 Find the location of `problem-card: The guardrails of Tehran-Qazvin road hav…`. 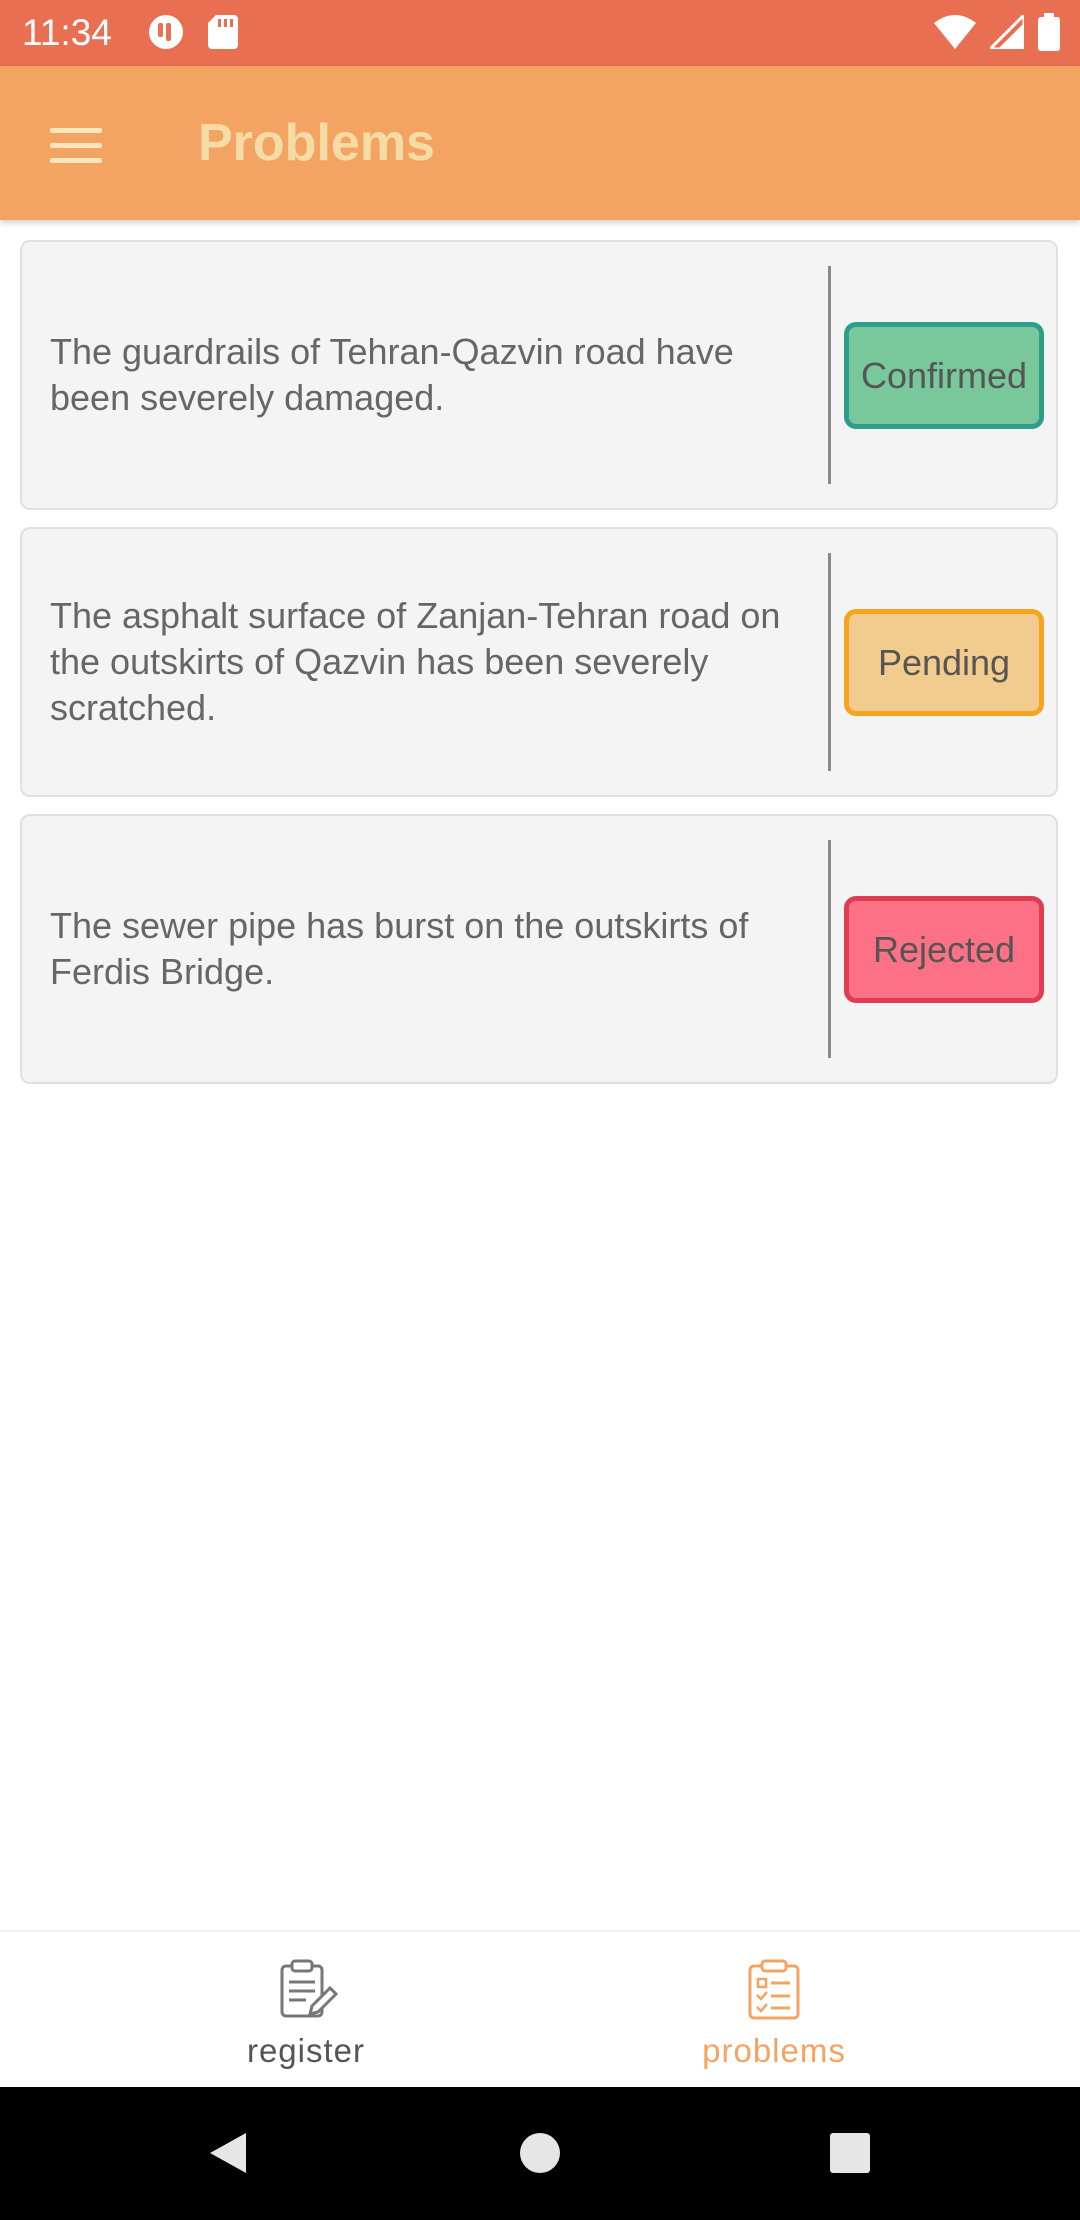

problem-card: The guardrails of Tehran-Qazvin road hav… is located at coordinates (539, 375).